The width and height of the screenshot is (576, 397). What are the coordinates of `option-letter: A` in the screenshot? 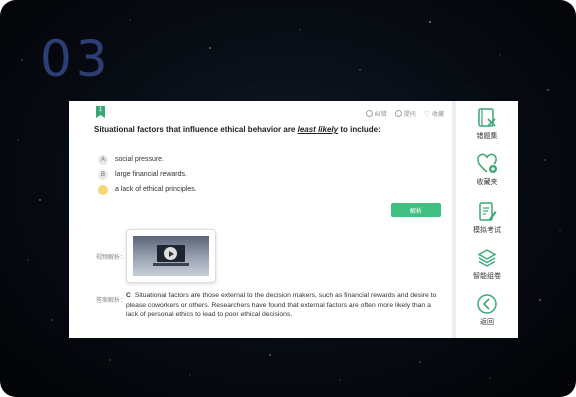 It's located at (103, 159).